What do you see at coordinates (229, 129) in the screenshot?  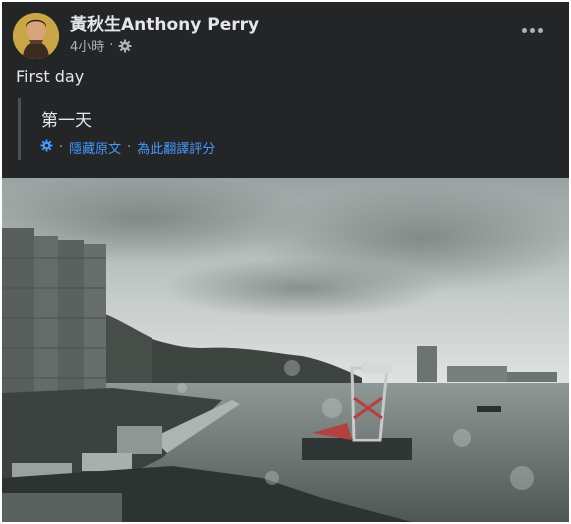 I see `translation-block: 第一天 · 隱藏原文 · 為此翻譯評分` at bounding box center [229, 129].